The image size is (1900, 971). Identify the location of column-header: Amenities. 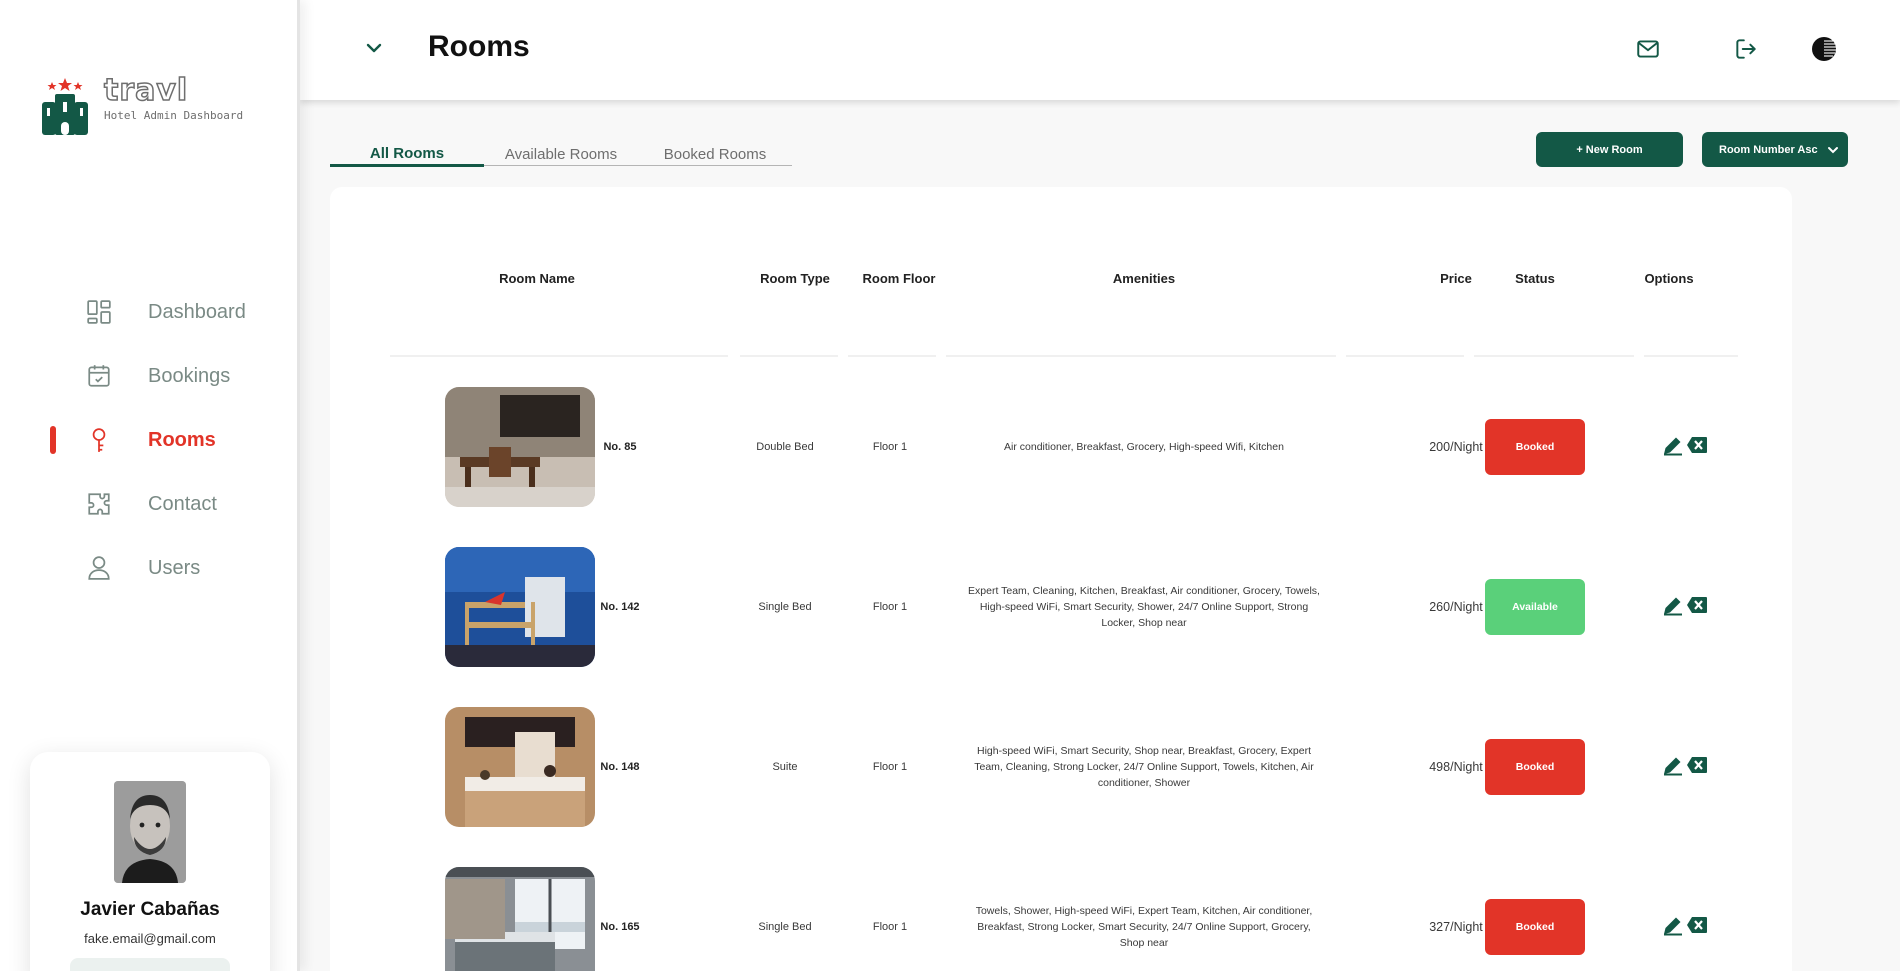
(1144, 278).